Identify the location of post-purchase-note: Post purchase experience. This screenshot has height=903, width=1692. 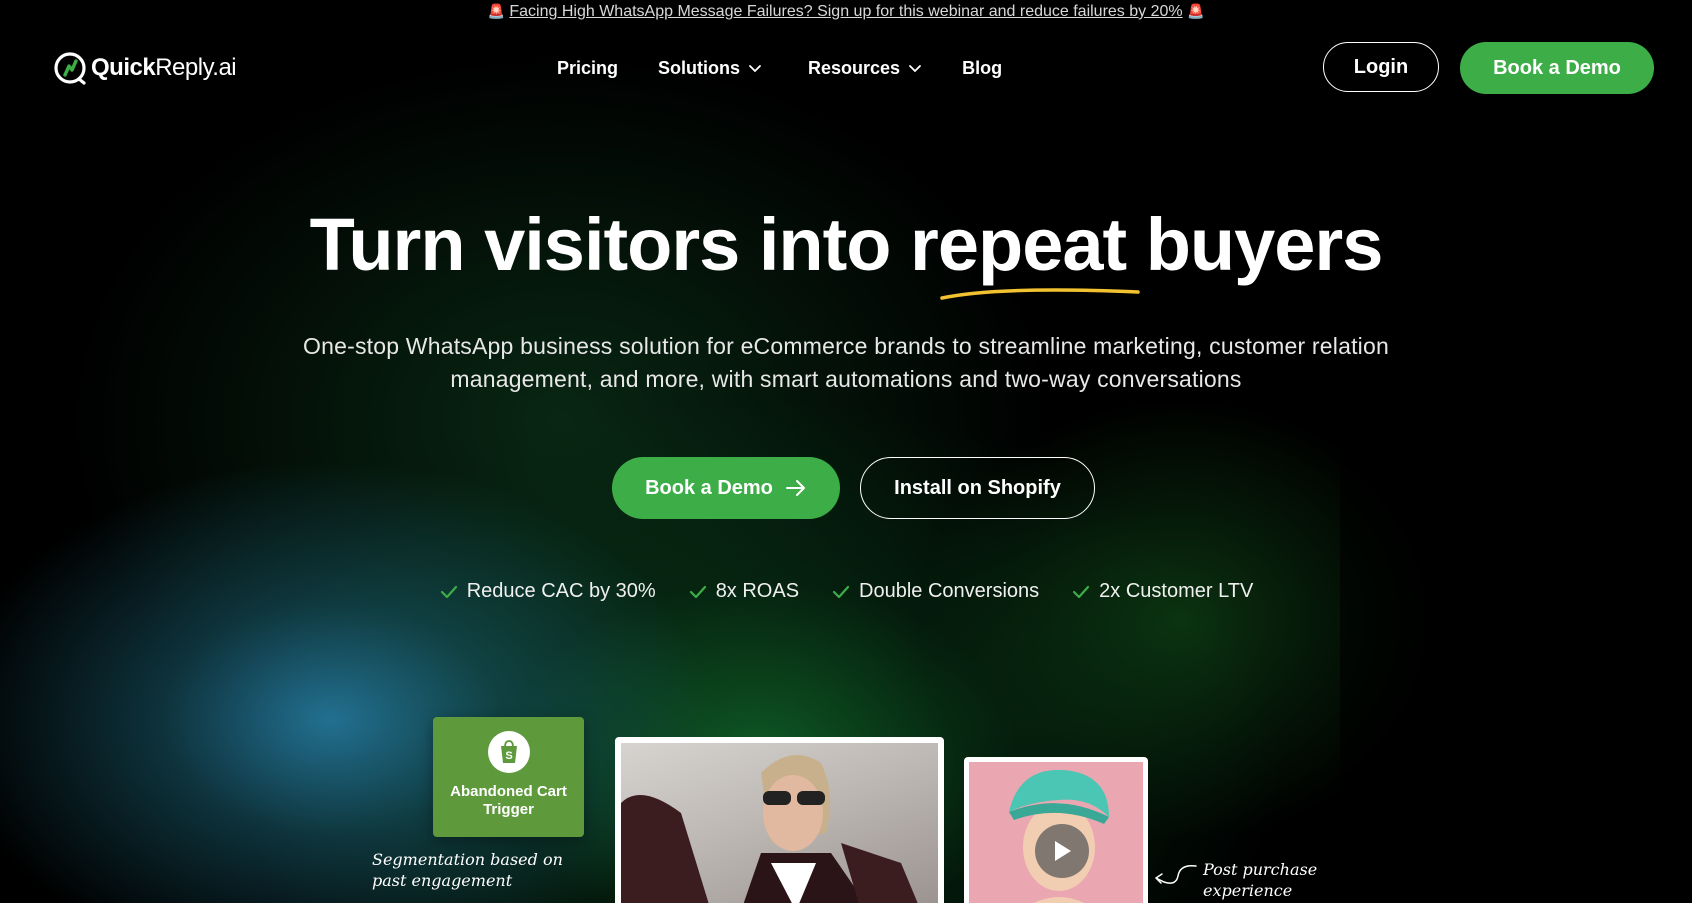
(1260, 880).